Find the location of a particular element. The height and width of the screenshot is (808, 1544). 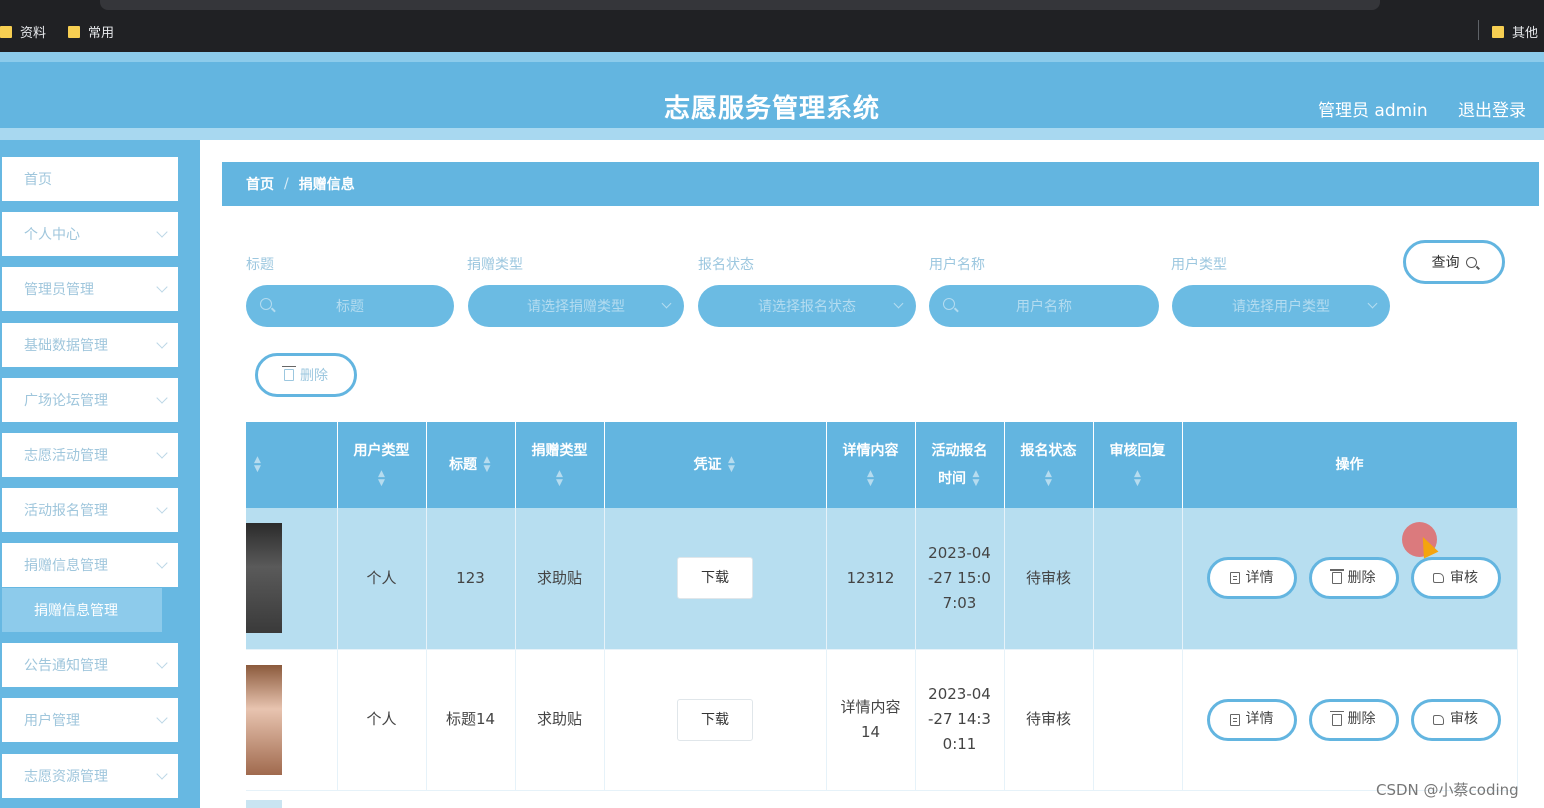

column-header-donation-type: 捐赠类型 ▲ ▼ is located at coordinates (560, 465).